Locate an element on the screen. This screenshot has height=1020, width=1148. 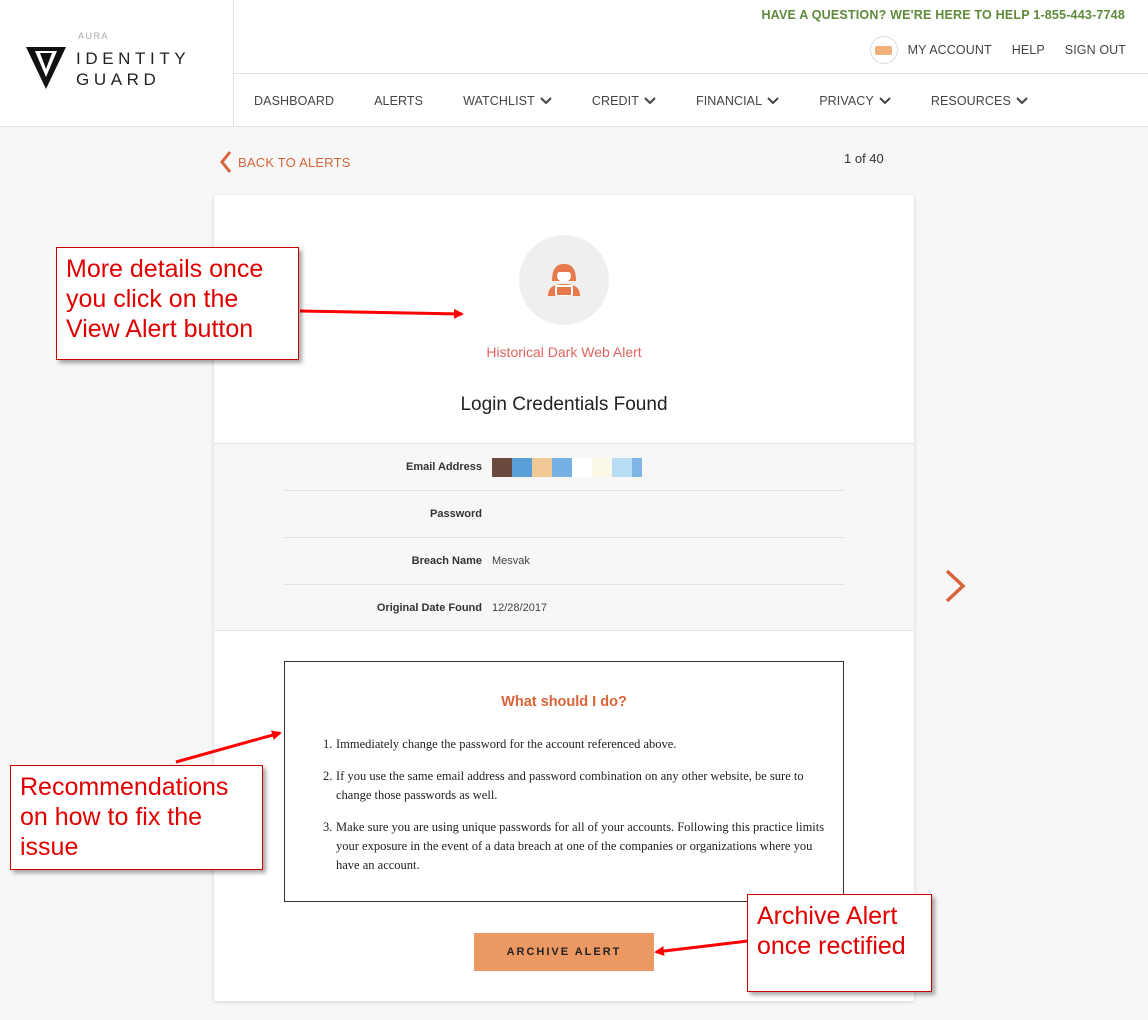
hacker-icon is located at coordinates (564, 280).